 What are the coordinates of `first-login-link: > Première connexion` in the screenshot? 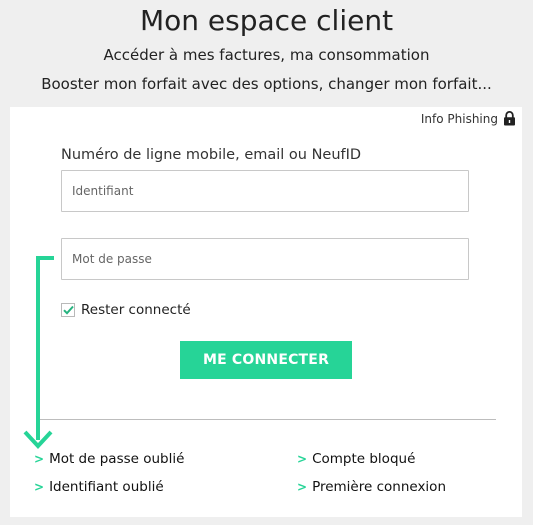 It's located at (371, 487).